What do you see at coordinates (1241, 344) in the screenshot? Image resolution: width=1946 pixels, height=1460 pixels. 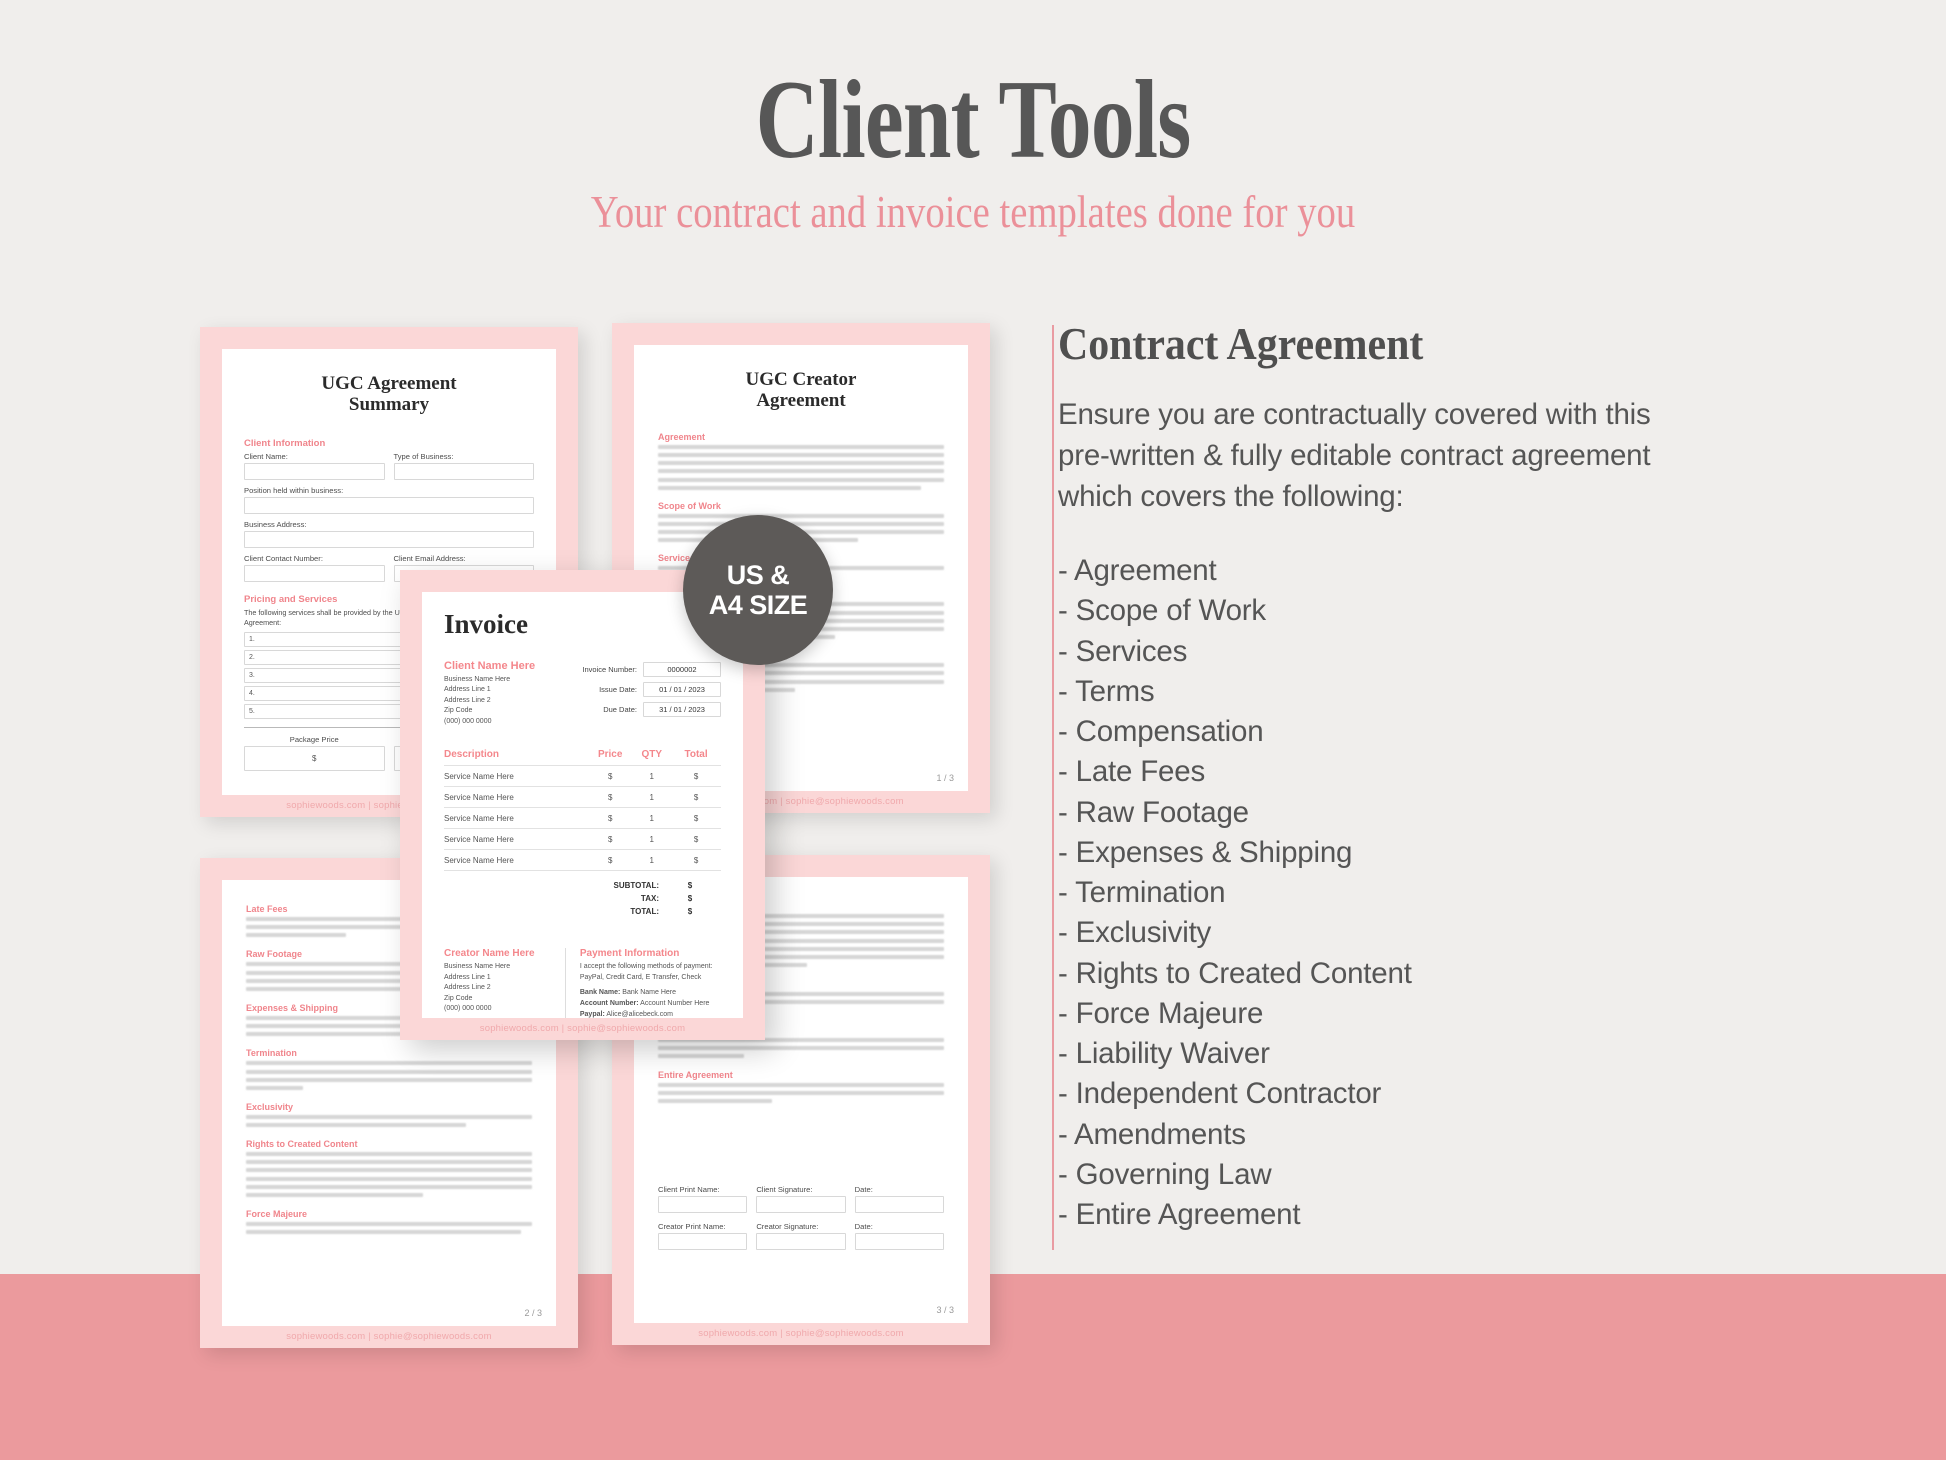 I see `panel-title: Contract Agreement` at bounding box center [1241, 344].